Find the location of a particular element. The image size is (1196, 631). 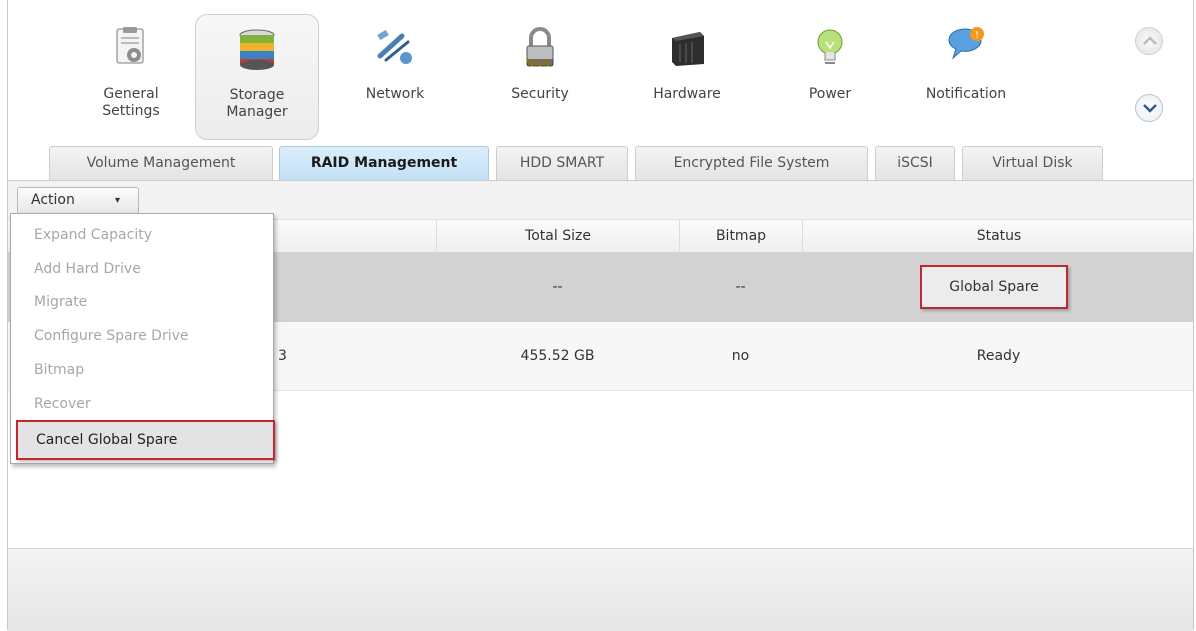

menu-item-configure-spare-drive: Configure Spare Drive is located at coordinates (142, 336).